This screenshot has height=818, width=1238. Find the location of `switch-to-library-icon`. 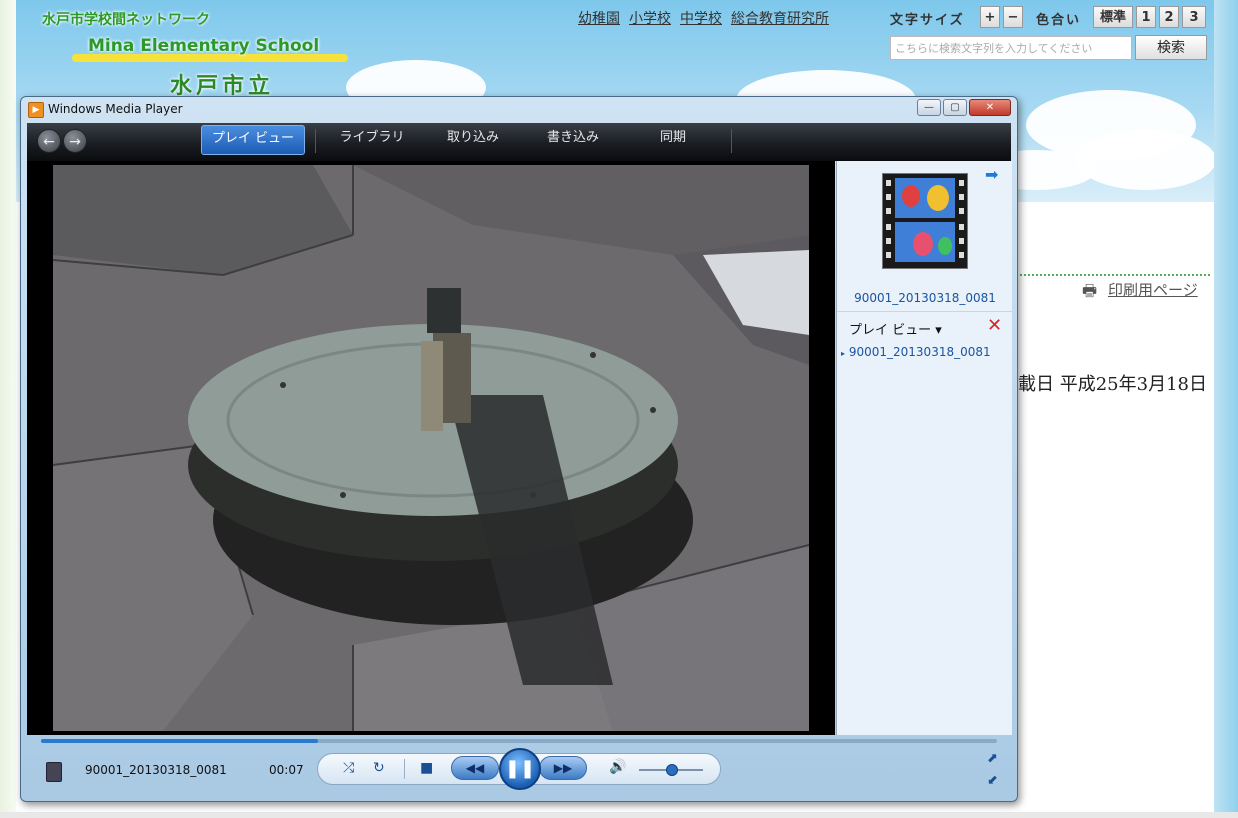

switch-to-library-icon is located at coordinates (54, 772).